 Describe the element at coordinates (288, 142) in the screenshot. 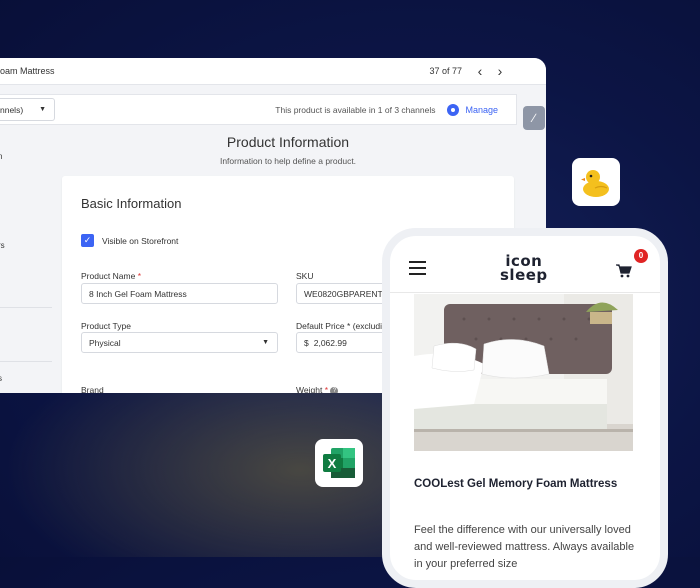

I see `section-title: Product Information` at that location.